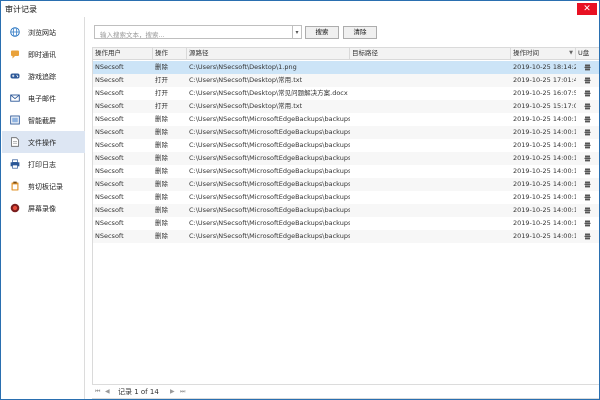 The image size is (600, 400). Describe the element at coordinates (107, 391) in the screenshot. I see `prev-page-icon: ◀` at that location.